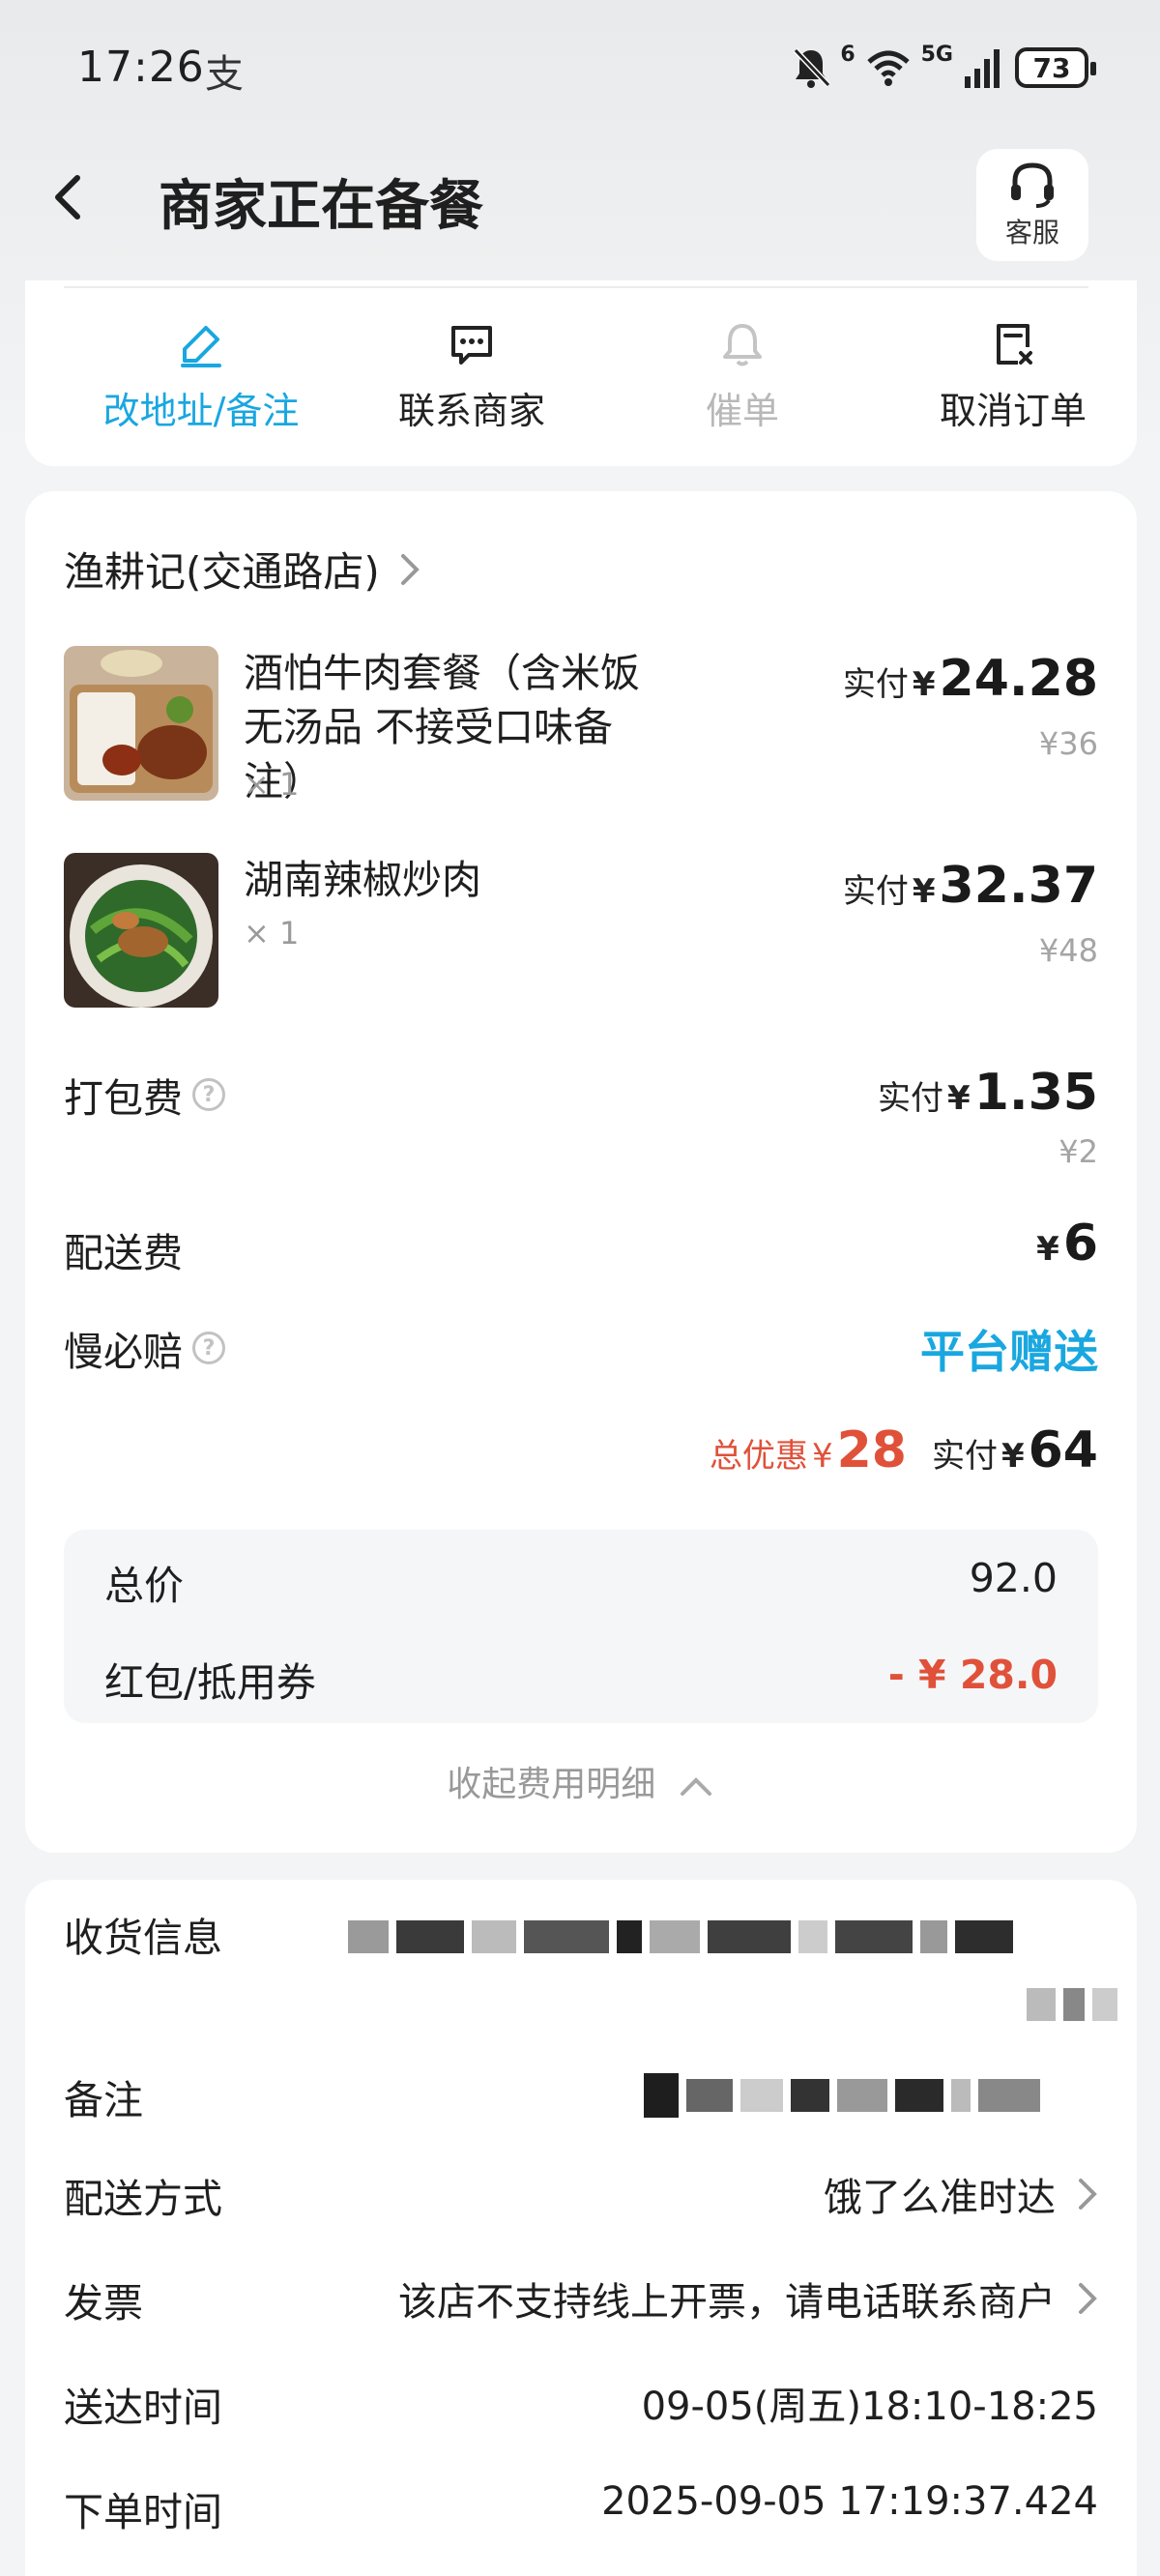 The image size is (1160, 2576). Describe the element at coordinates (143, 2199) in the screenshot. I see `delivery-method-label: 配送方式` at that location.